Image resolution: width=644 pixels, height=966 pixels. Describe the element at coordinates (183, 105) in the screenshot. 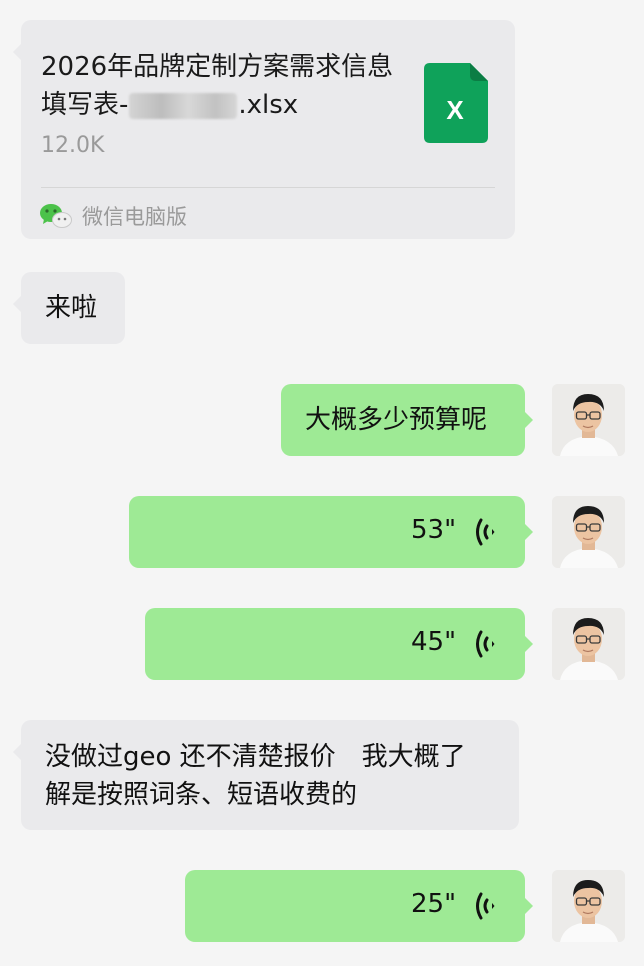

I see `redacted-text` at that location.